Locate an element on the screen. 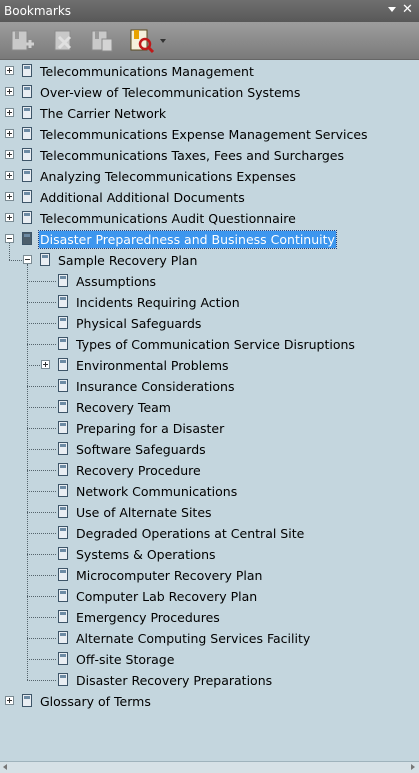 The height and width of the screenshot is (773, 419). bookmark-label: Physical Safeguards is located at coordinates (138, 323).